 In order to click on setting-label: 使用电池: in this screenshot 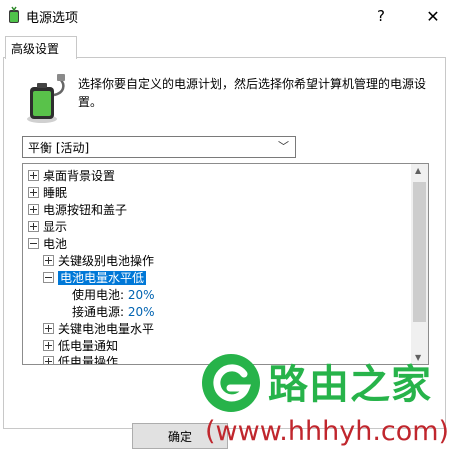, I will do `click(98, 295)`.